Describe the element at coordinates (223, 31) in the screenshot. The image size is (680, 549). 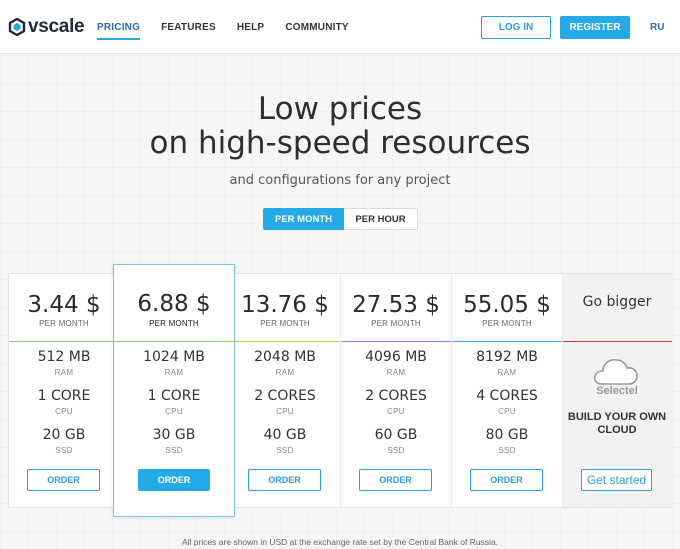
I see `main-nav: PRICING FEATURES HELP COMMUNITY` at that location.